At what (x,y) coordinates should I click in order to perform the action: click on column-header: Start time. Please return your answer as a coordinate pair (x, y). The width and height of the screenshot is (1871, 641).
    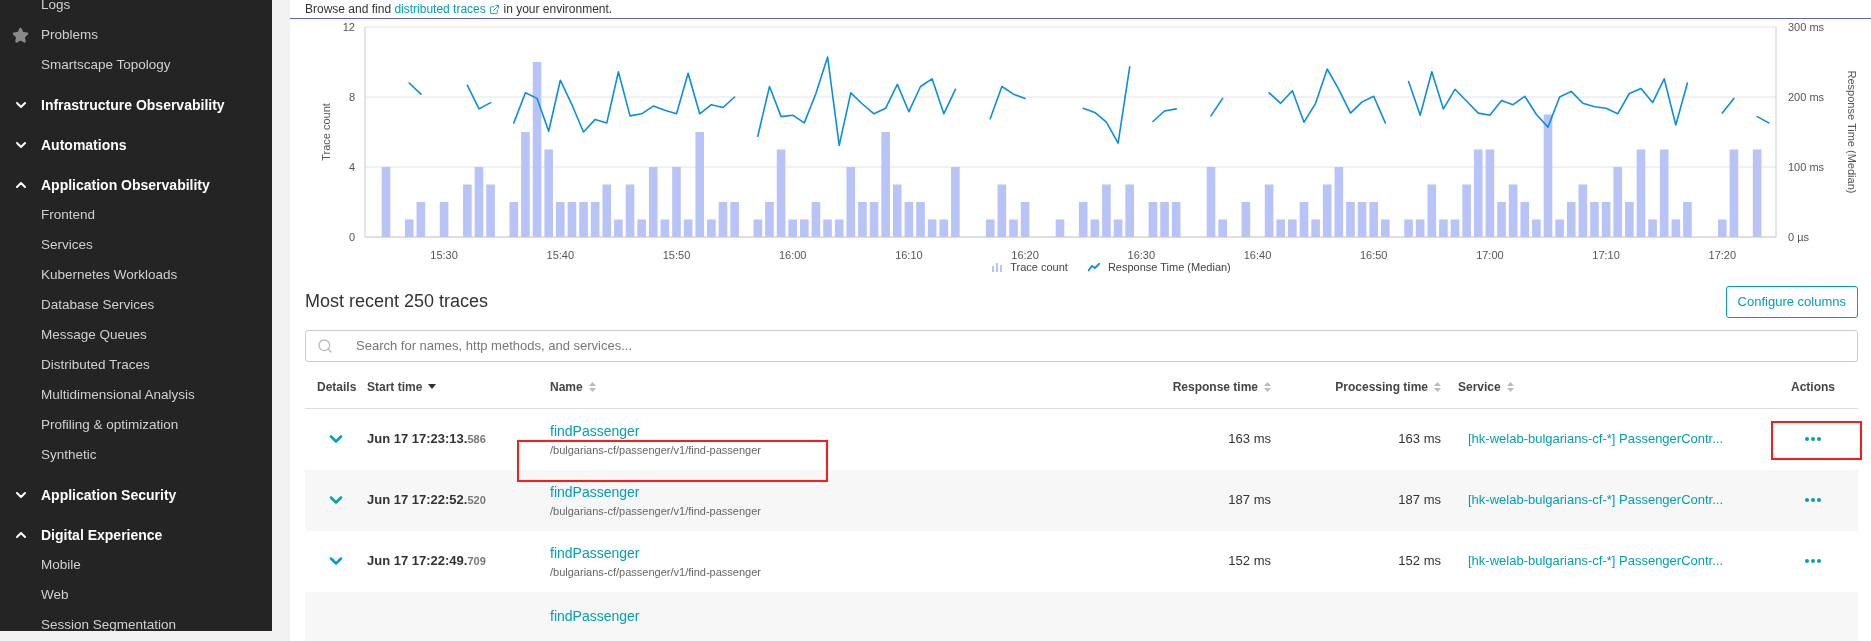
    Looking at the image, I should click on (402, 386).